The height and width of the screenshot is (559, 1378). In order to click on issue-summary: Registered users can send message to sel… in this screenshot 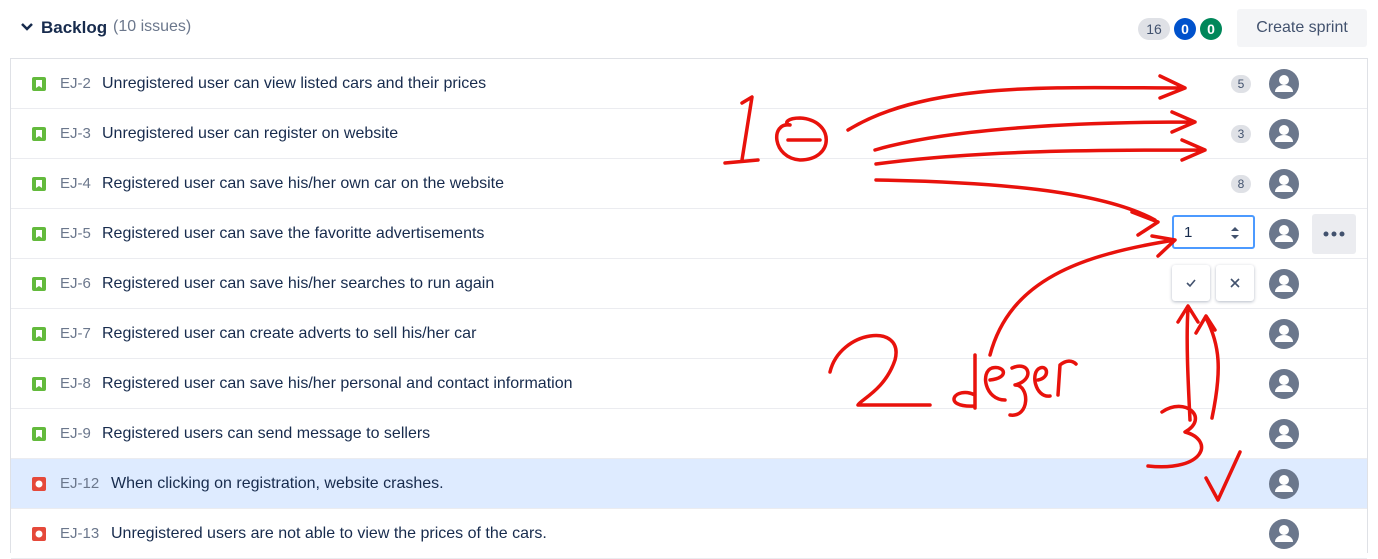, I will do `click(266, 433)`.